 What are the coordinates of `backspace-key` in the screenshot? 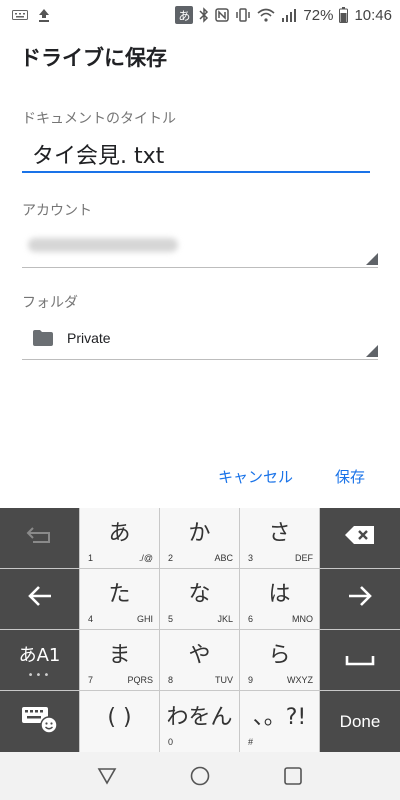 It's located at (360, 538).